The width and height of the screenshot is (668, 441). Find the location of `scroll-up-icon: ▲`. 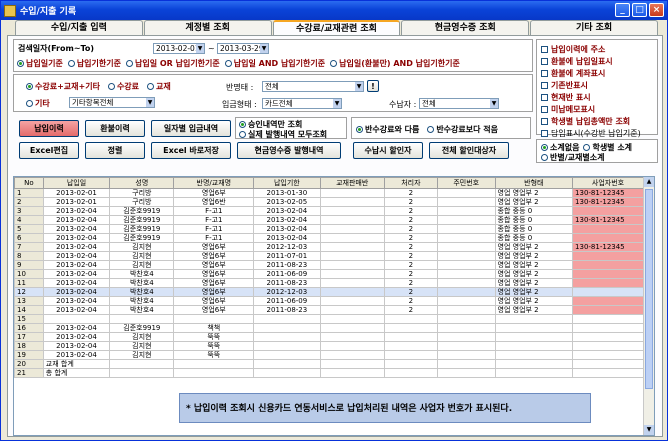

scroll-up-icon: ▲ is located at coordinates (649, 182).